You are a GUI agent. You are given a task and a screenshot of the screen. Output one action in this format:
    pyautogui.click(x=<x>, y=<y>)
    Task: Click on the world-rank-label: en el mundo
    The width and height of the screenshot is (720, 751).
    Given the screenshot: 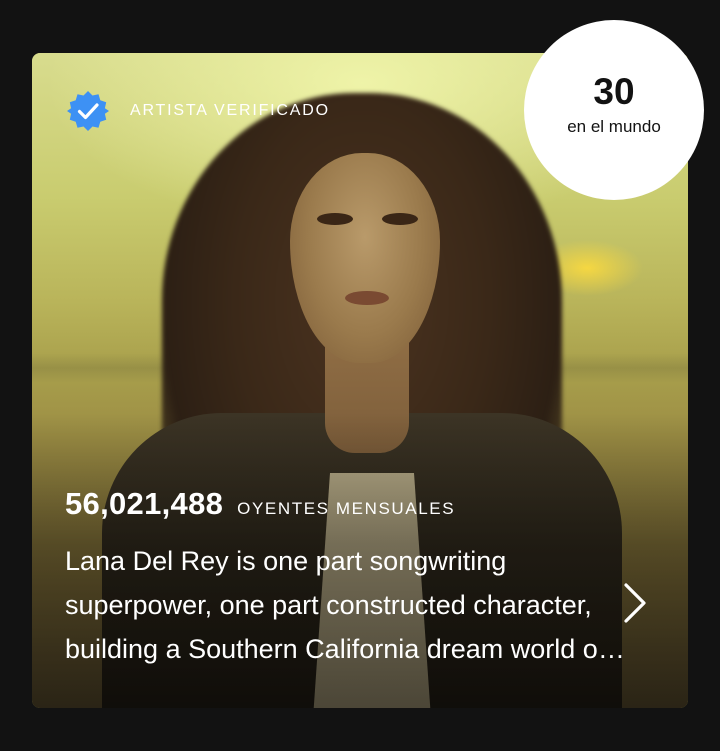 What is the action you would take?
    pyautogui.click(x=614, y=126)
    